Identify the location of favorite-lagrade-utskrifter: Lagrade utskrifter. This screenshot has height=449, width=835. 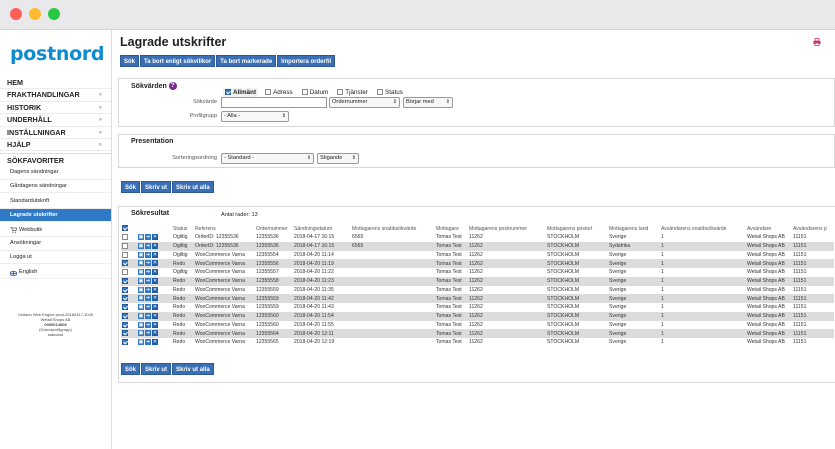
(55, 215).